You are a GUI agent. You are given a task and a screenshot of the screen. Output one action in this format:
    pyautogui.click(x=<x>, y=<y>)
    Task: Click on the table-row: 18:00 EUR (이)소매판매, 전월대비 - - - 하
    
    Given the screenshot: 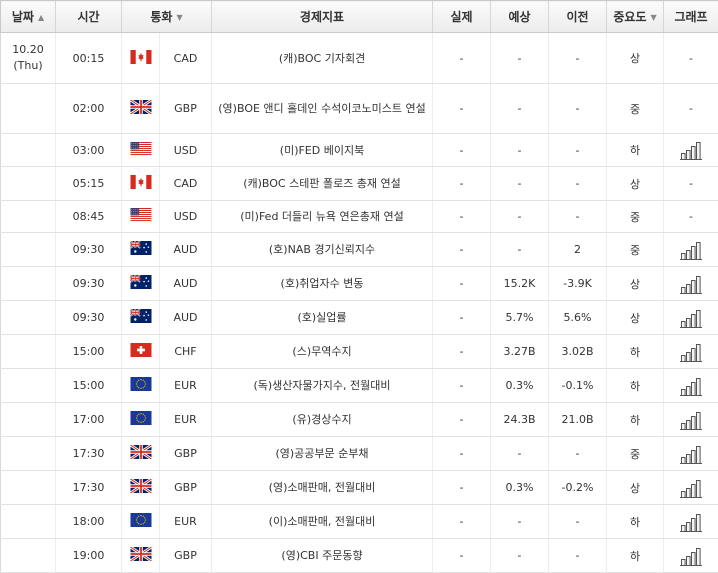 What is the action you would take?
    pyautogui.click(x=359, y=522)
    